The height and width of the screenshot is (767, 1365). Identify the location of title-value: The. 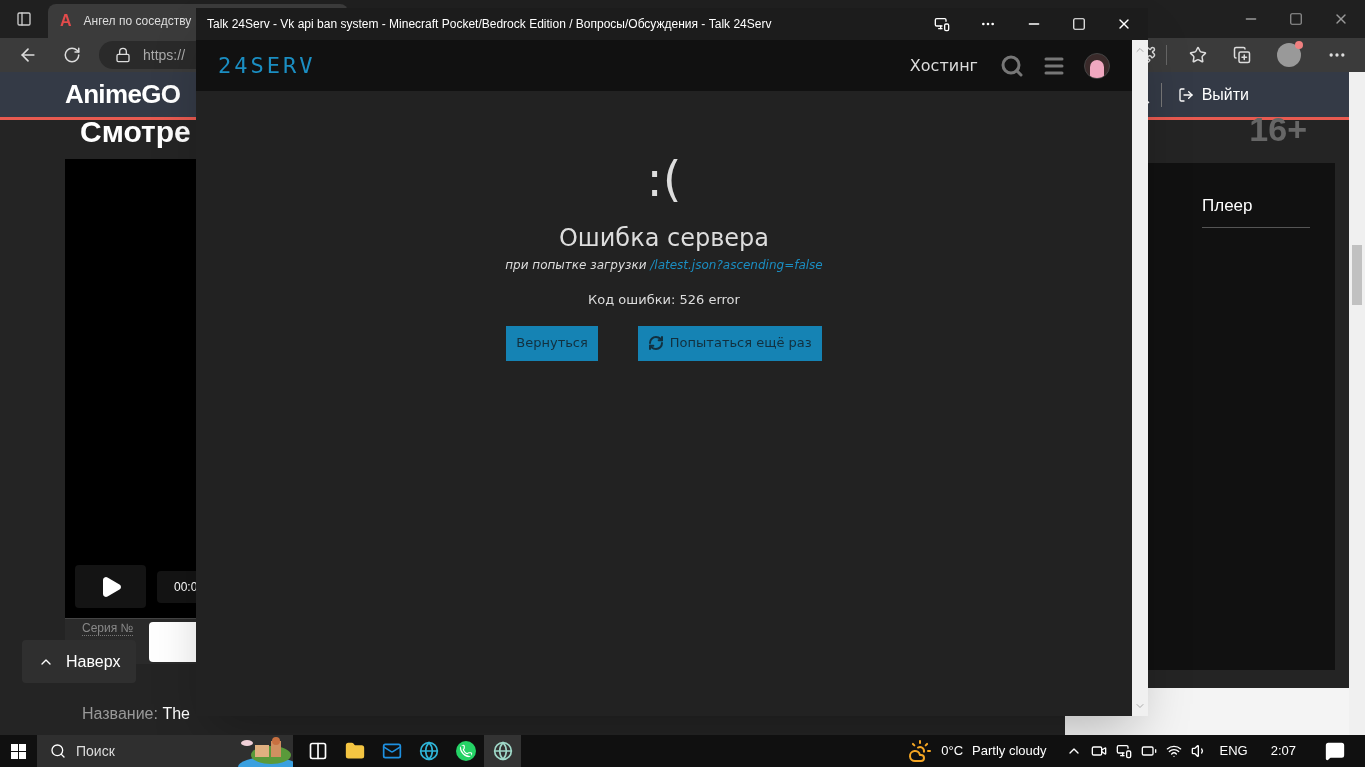
(176, 713).